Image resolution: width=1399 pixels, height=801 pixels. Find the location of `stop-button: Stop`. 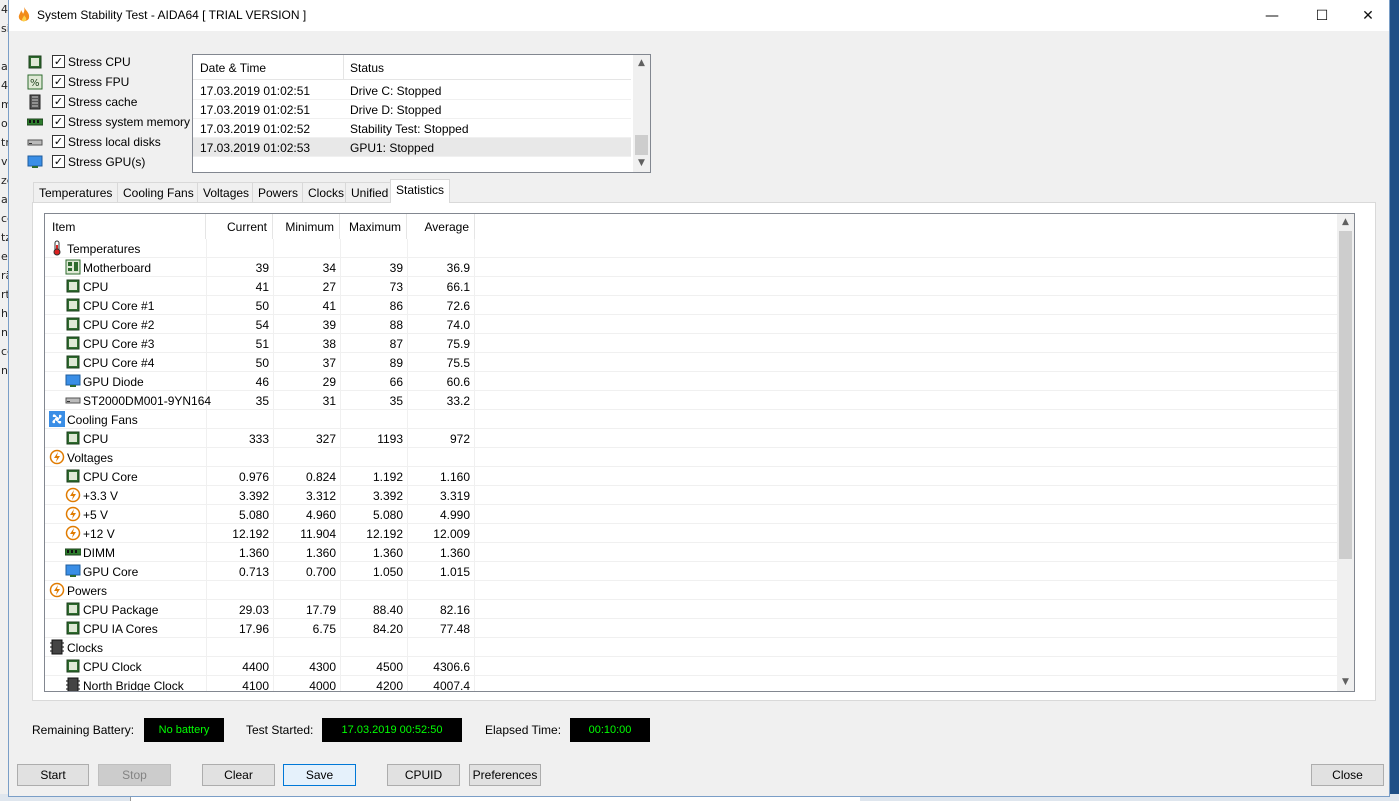

stop-button: Stop is located at coordinates (134, 775).